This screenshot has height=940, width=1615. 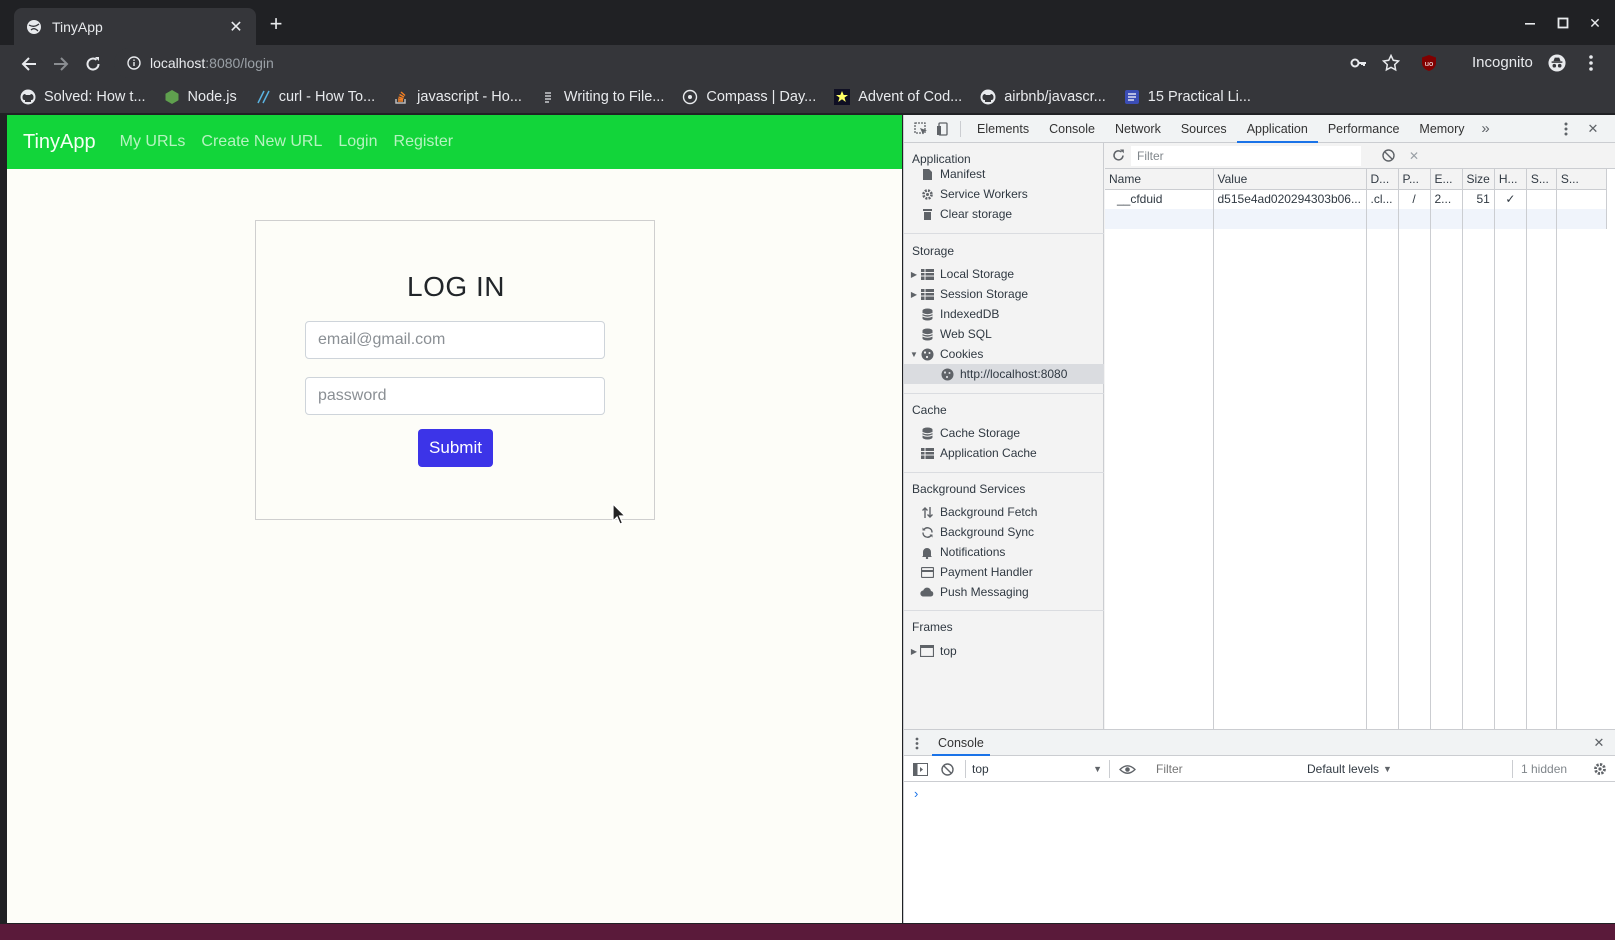 What do you see at coordinates (1359, 63) in the screenshot?
I see `key-icon` at bounding box center [1359, 63].